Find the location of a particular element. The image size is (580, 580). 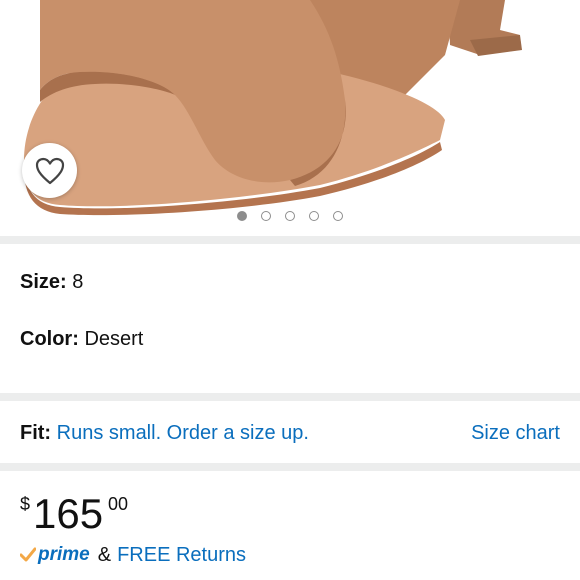

size-row: Size: 8 is located at coordinates (51, 282).